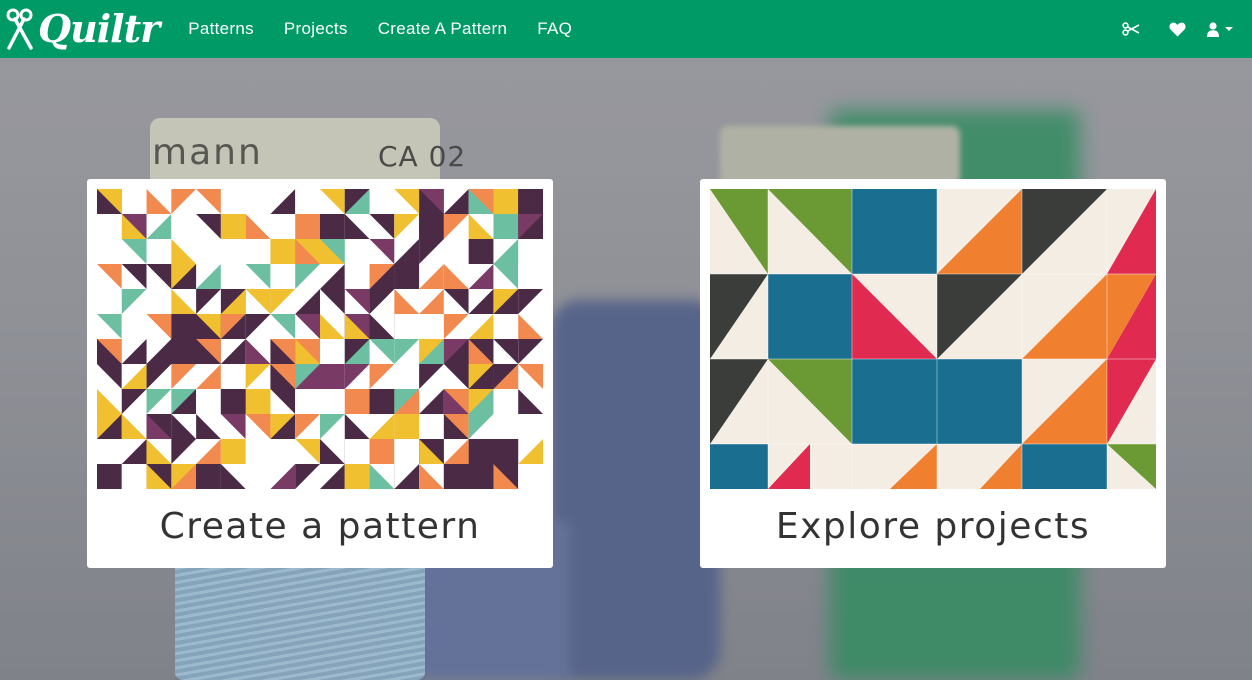  Describe the element at coordinates (933, 526) in the screenshot. I see `explore-projects-title: Explore projects` at that location.